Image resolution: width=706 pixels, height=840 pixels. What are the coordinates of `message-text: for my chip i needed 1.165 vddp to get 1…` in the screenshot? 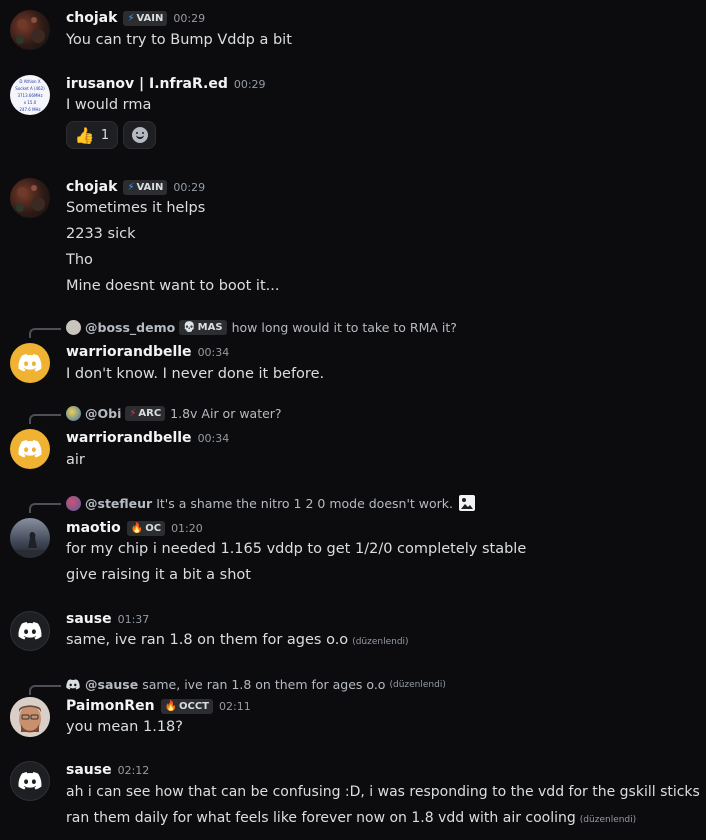 It's located at (296, 549).